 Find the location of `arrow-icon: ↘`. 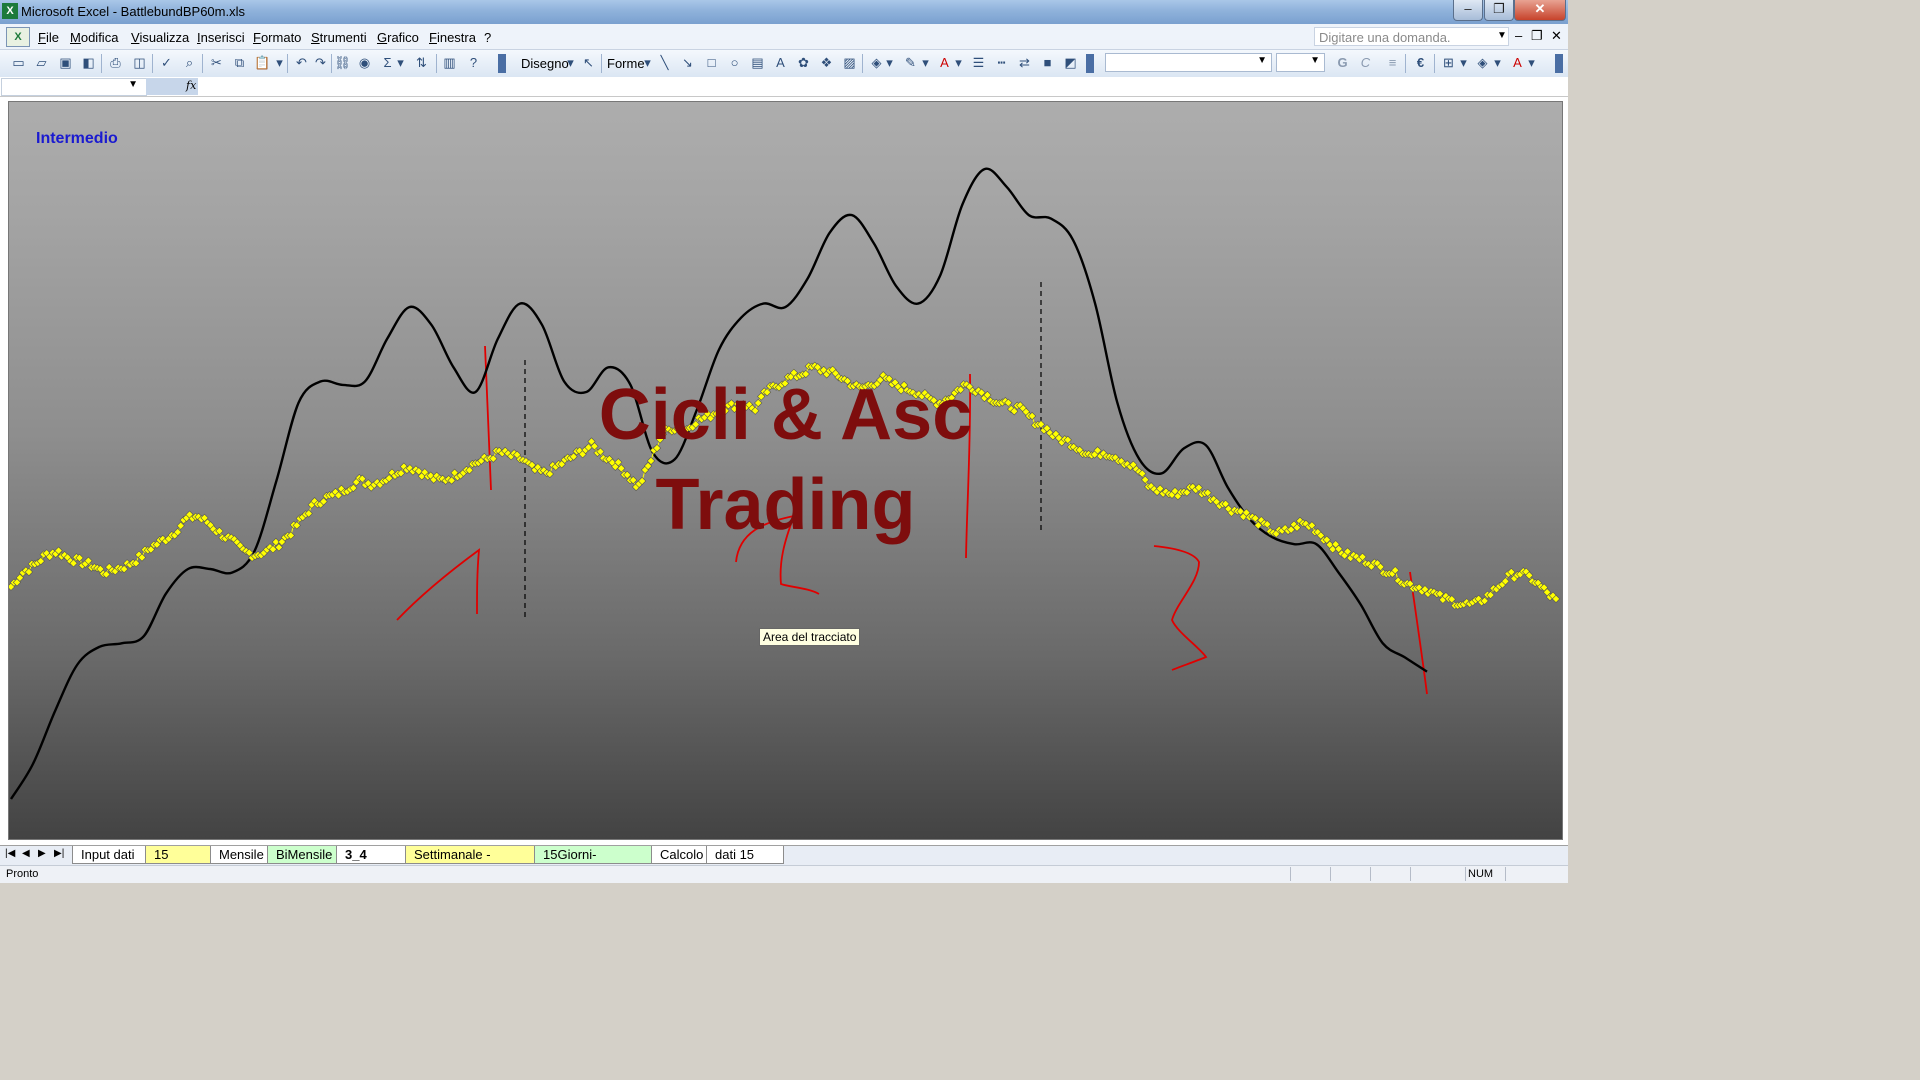

arrow-icon: ↘ is located at coordinates (687, 63).